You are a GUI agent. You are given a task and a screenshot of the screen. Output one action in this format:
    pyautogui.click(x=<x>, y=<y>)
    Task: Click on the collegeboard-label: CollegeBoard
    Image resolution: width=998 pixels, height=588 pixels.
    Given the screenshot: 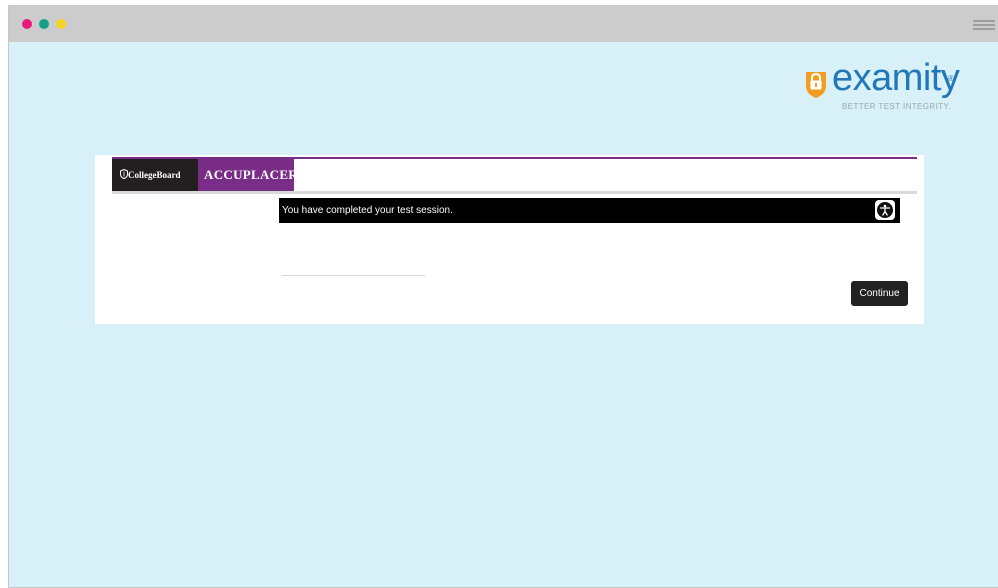 What is the action you would take?
    pyautogui.click(x=154, y=175)
    